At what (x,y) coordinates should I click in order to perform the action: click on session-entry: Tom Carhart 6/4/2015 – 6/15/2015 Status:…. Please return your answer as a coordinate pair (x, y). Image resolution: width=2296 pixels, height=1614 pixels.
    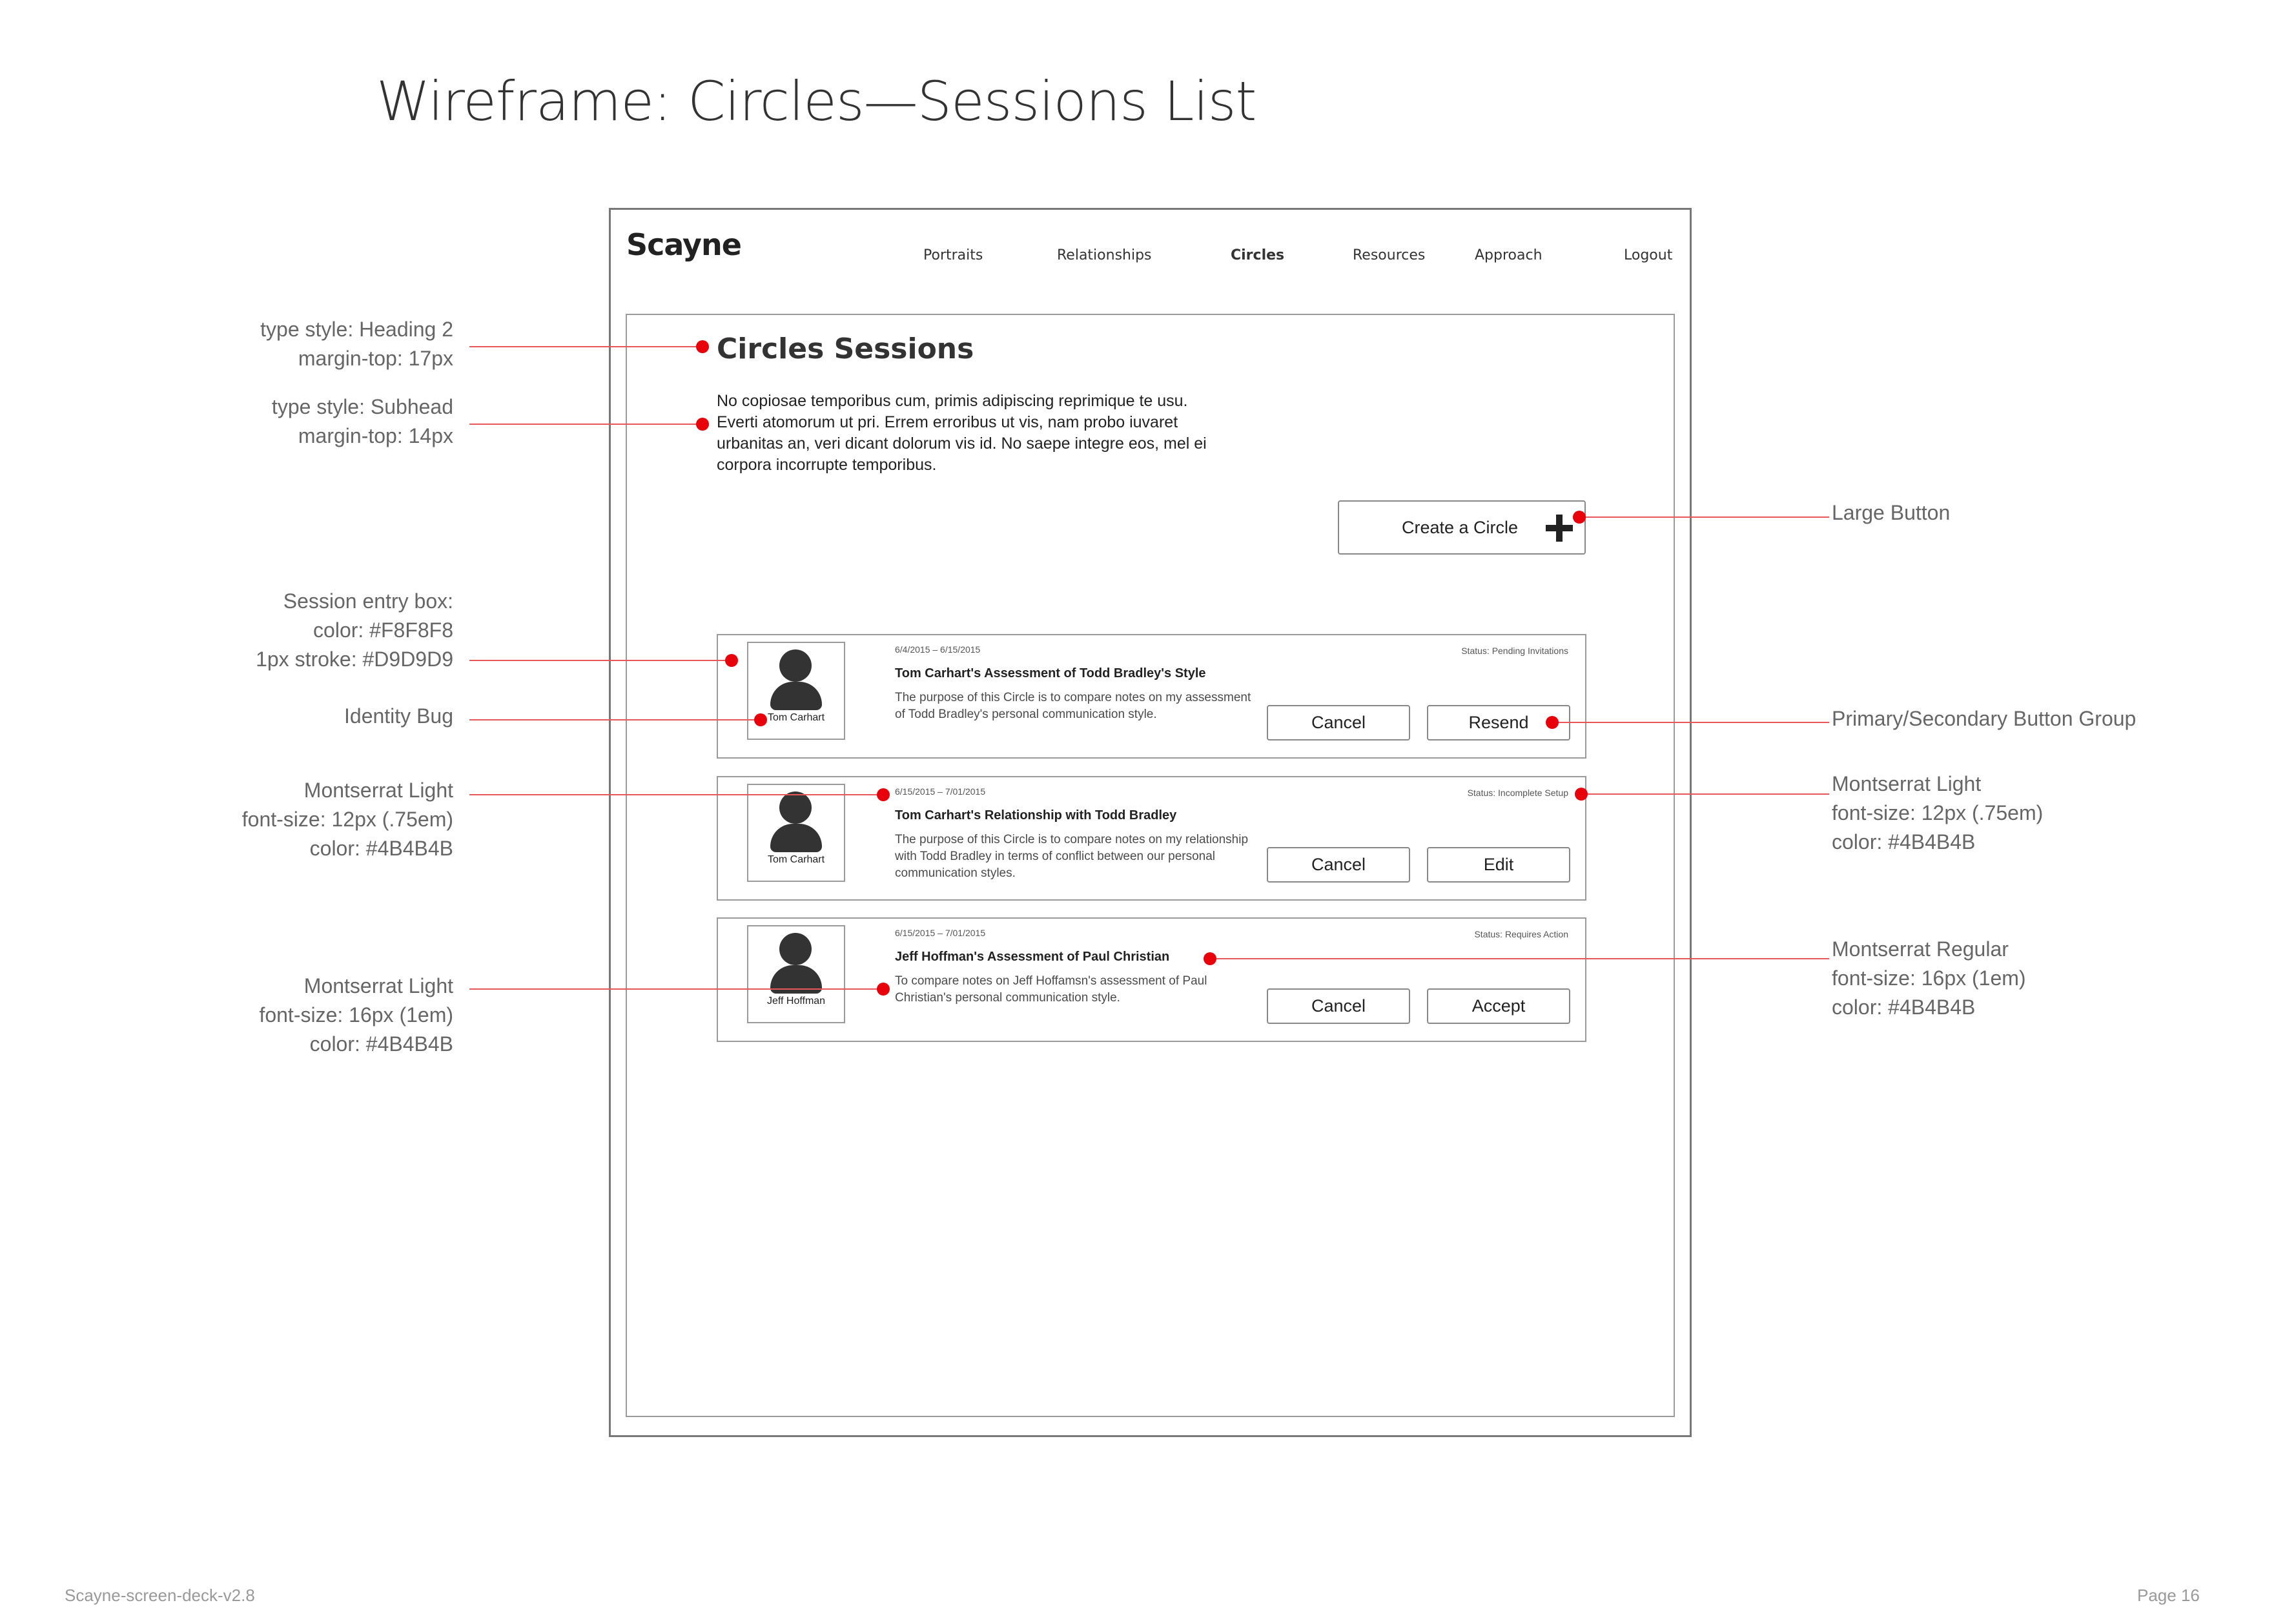
    Looking at the image, I should click on (1151, 696).